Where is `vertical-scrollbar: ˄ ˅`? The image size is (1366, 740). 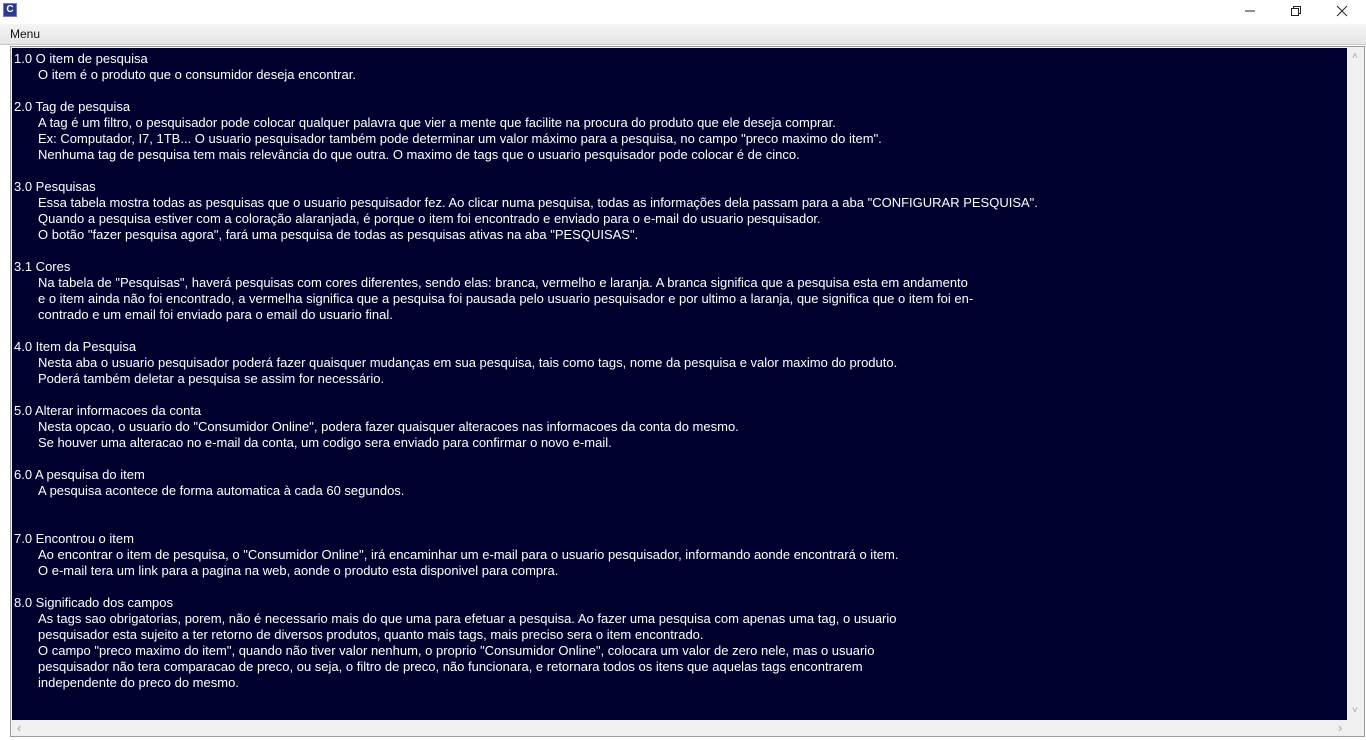 vertical-scrollbar: ˄ ˅ is located at coordinates (1356, 384).